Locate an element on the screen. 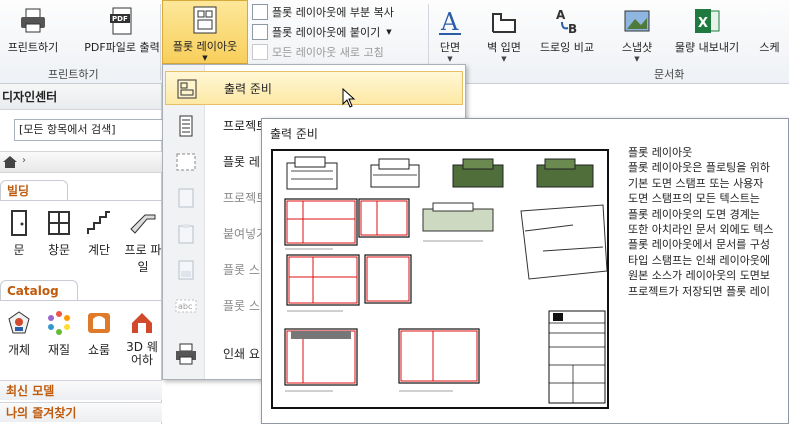 This screenshot has height=424, width=789. print-prepare-icon is located at coordinates (187, 89).